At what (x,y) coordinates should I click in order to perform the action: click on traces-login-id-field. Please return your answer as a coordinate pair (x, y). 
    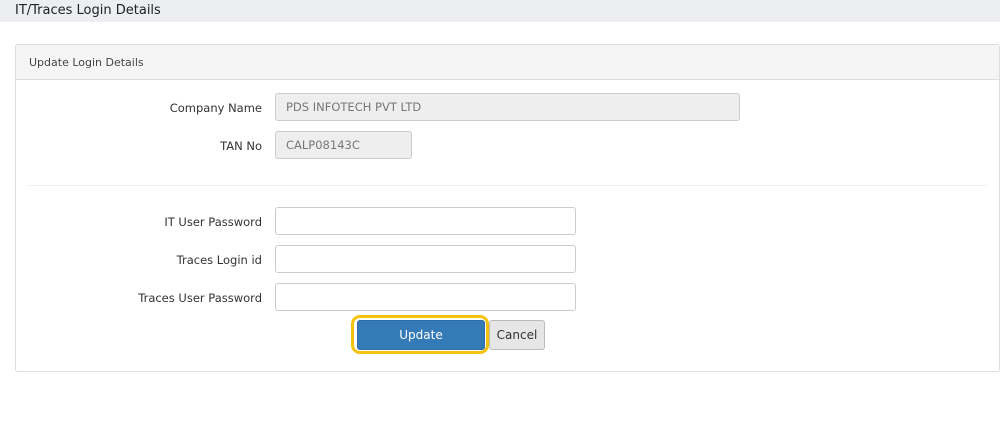
    Looking at the image, I should click on (425, 259).